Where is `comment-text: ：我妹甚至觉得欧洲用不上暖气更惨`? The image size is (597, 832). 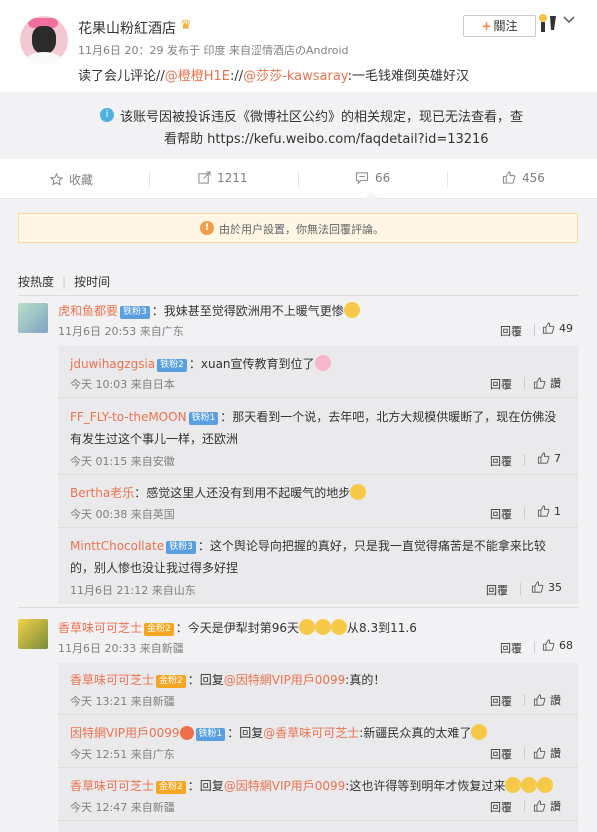 comment-text: ：我妹甚至觉得欧洲用不上暖气更惨 is located at coordinates (247, 311).